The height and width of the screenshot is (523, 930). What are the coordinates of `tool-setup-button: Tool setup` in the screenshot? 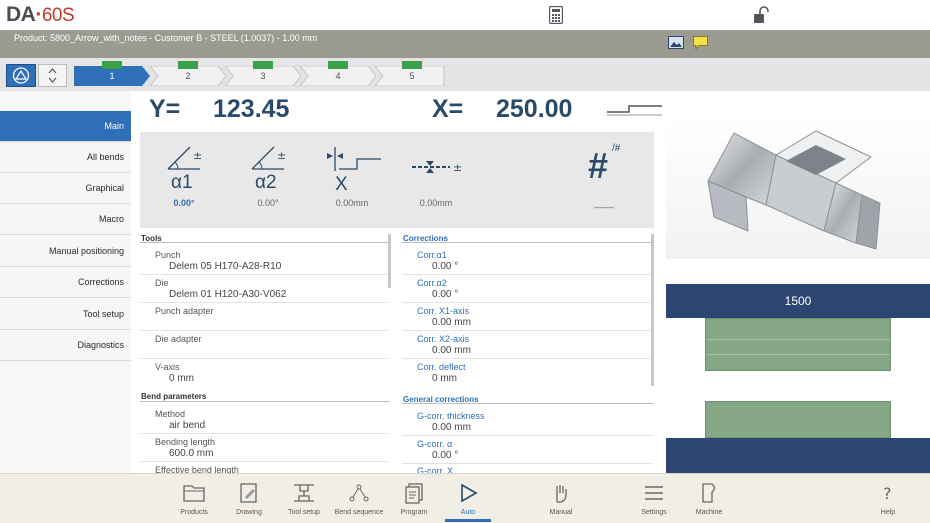 It's located at (304, 498).